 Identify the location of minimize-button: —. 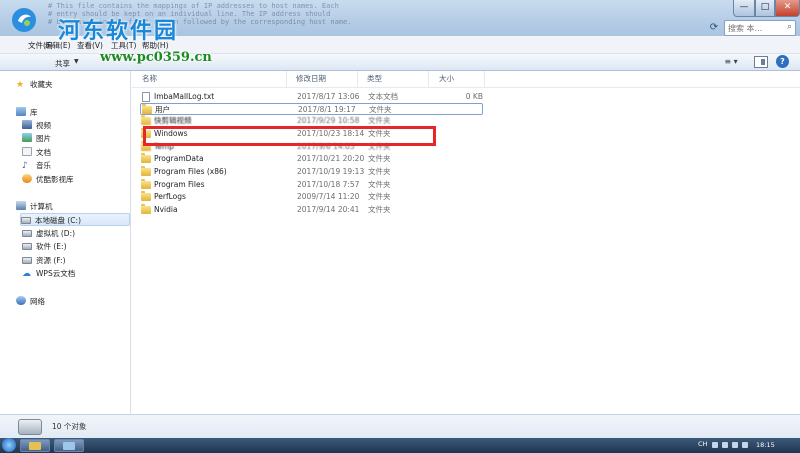
(744, 8).